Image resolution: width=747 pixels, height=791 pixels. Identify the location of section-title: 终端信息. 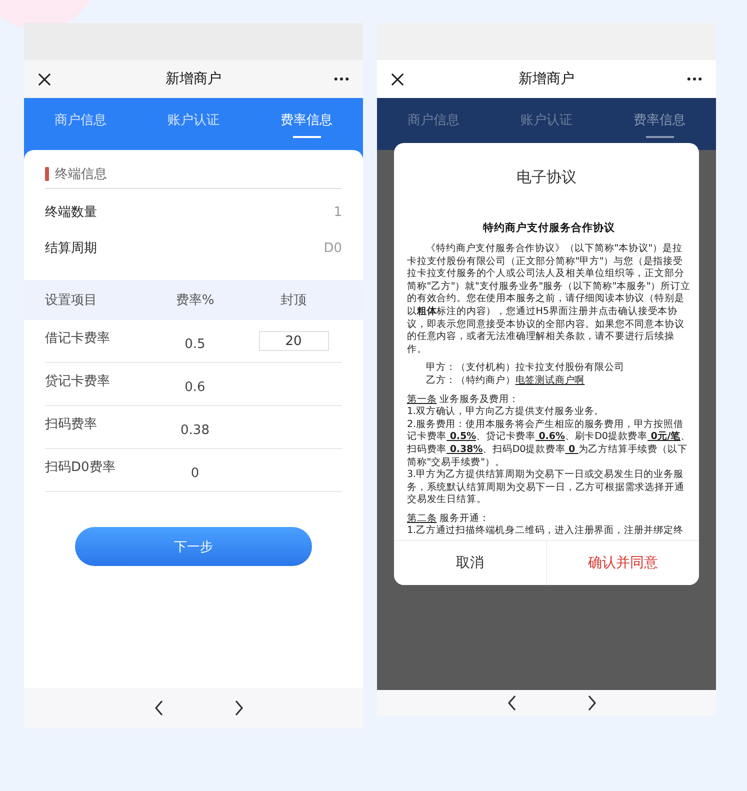
(81, 174).